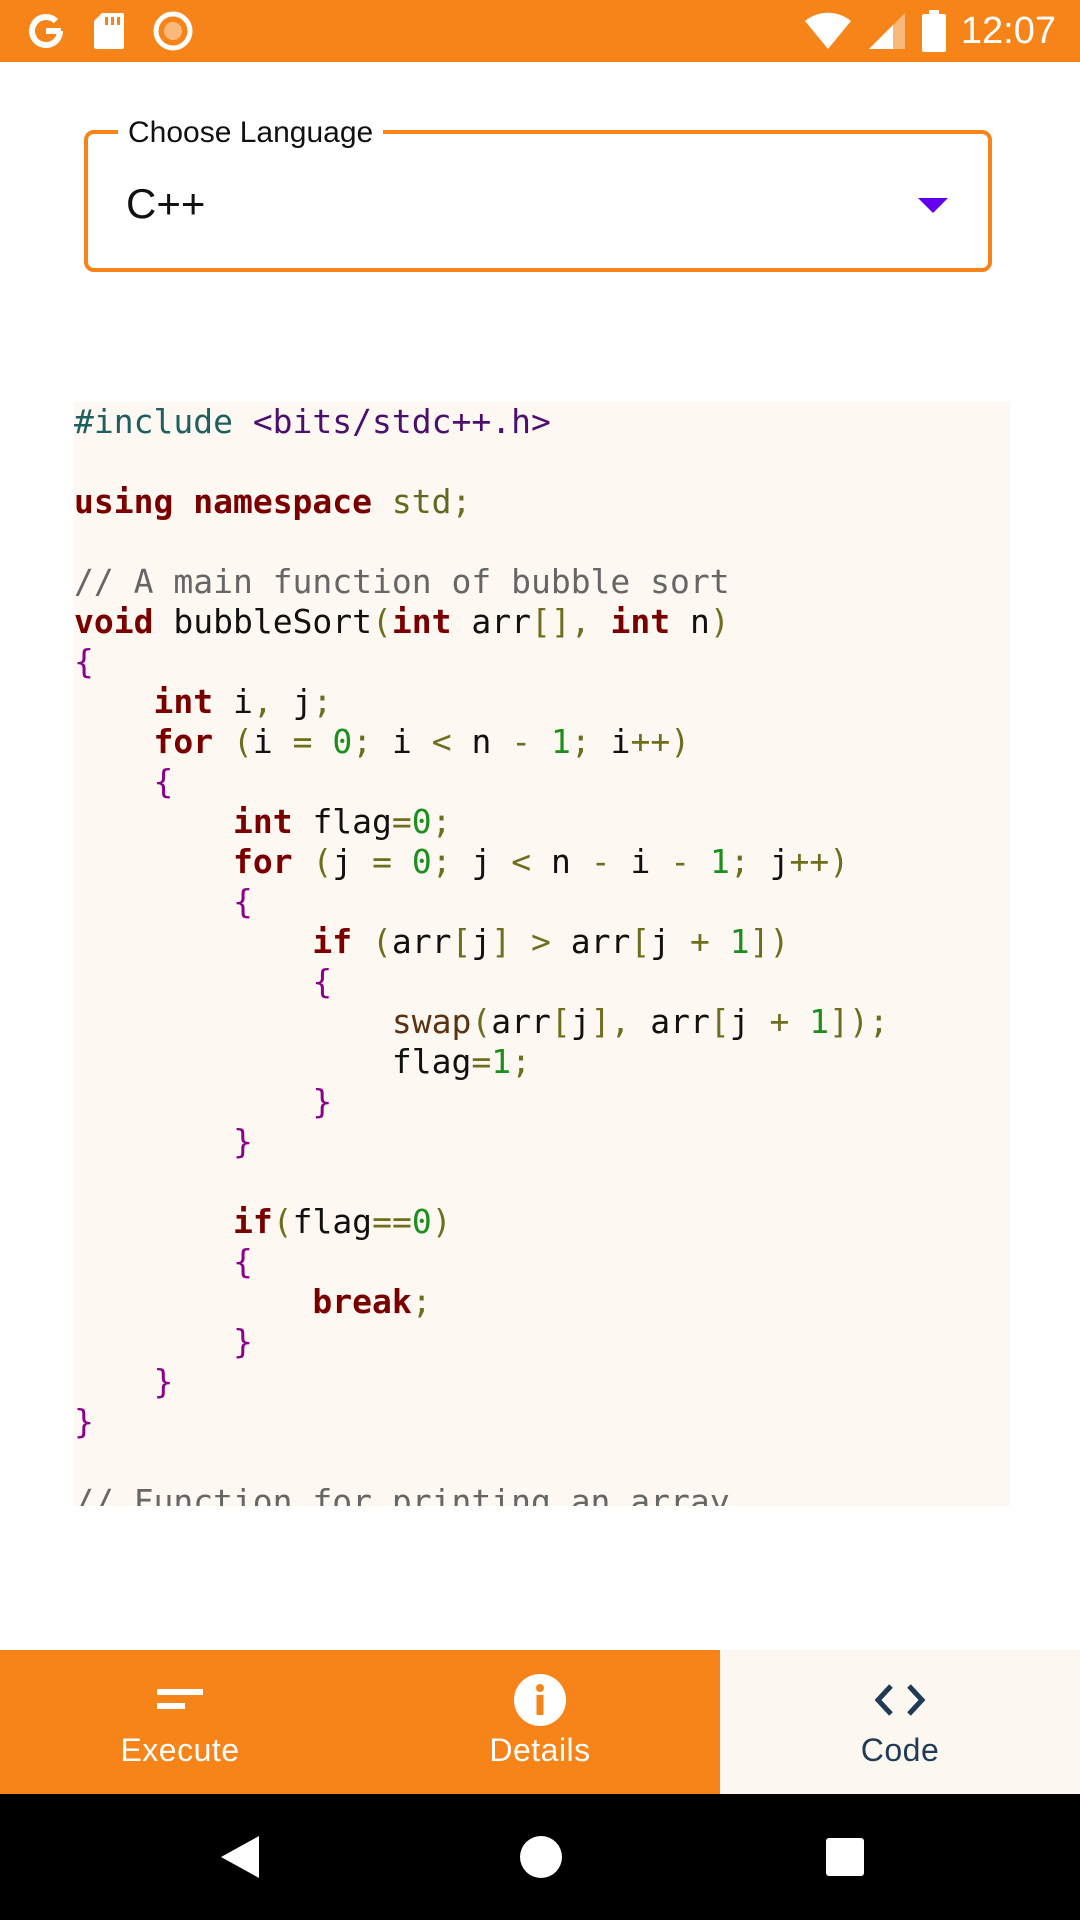  Describe the element at coordinates (845, 1857) in the screenshot. I see `recents-icon` at that location.